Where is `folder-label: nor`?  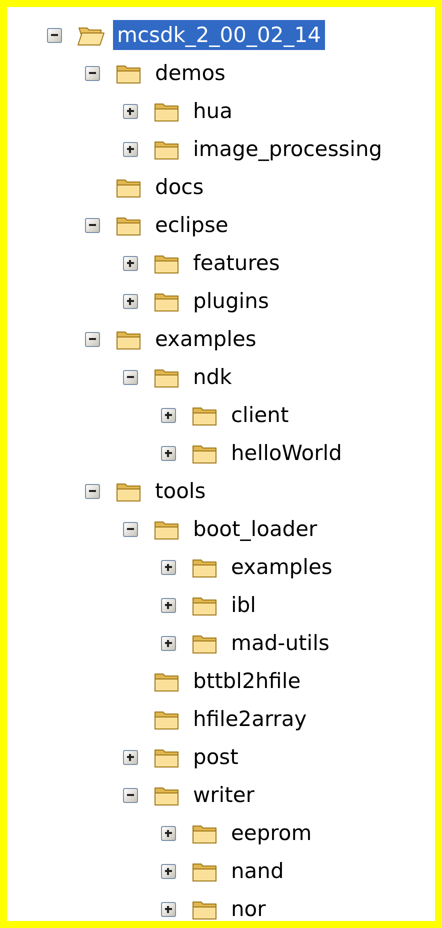
folder-label: nor is located at coordinates (248, 907).